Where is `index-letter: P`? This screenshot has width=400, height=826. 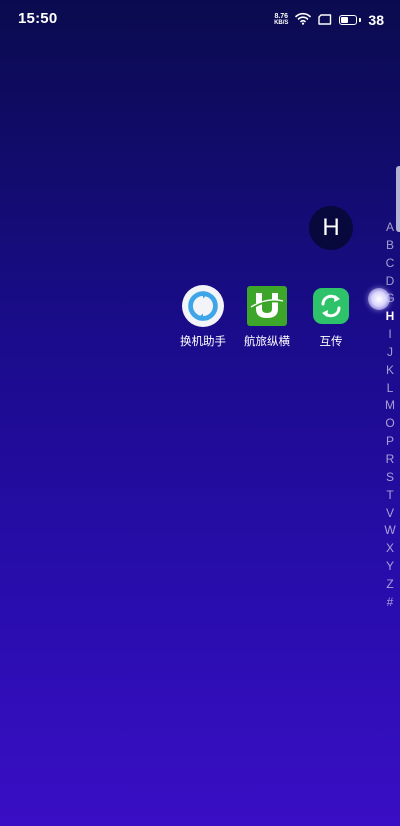 index-letter: P is located at coordinates (390, 442).